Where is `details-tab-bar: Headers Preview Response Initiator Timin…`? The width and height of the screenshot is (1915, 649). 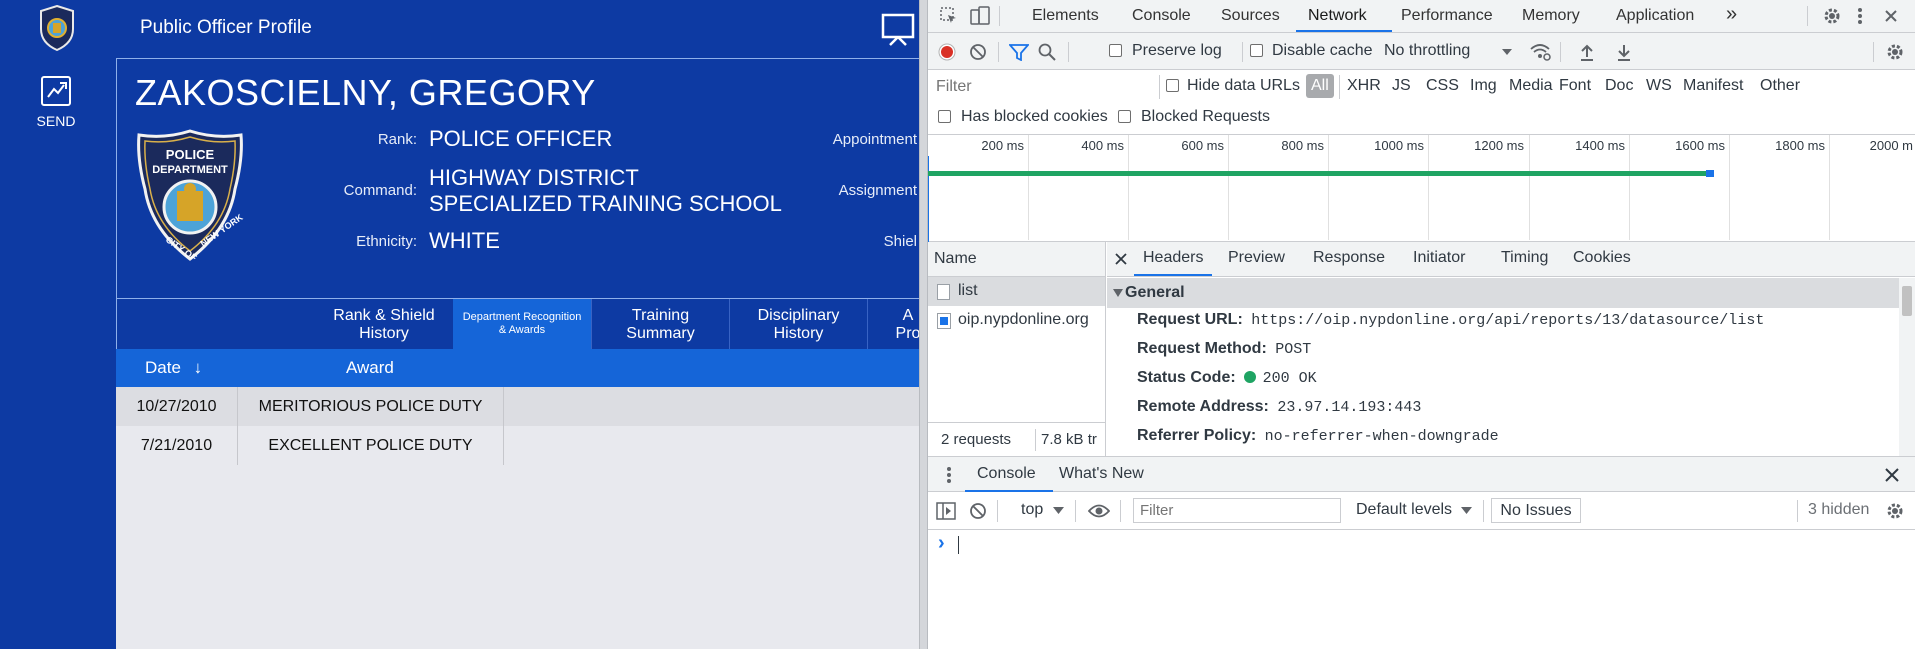 details-tab-bar: Headers Preview Response Initiator Timin… is located at coordinates (1511, 259).